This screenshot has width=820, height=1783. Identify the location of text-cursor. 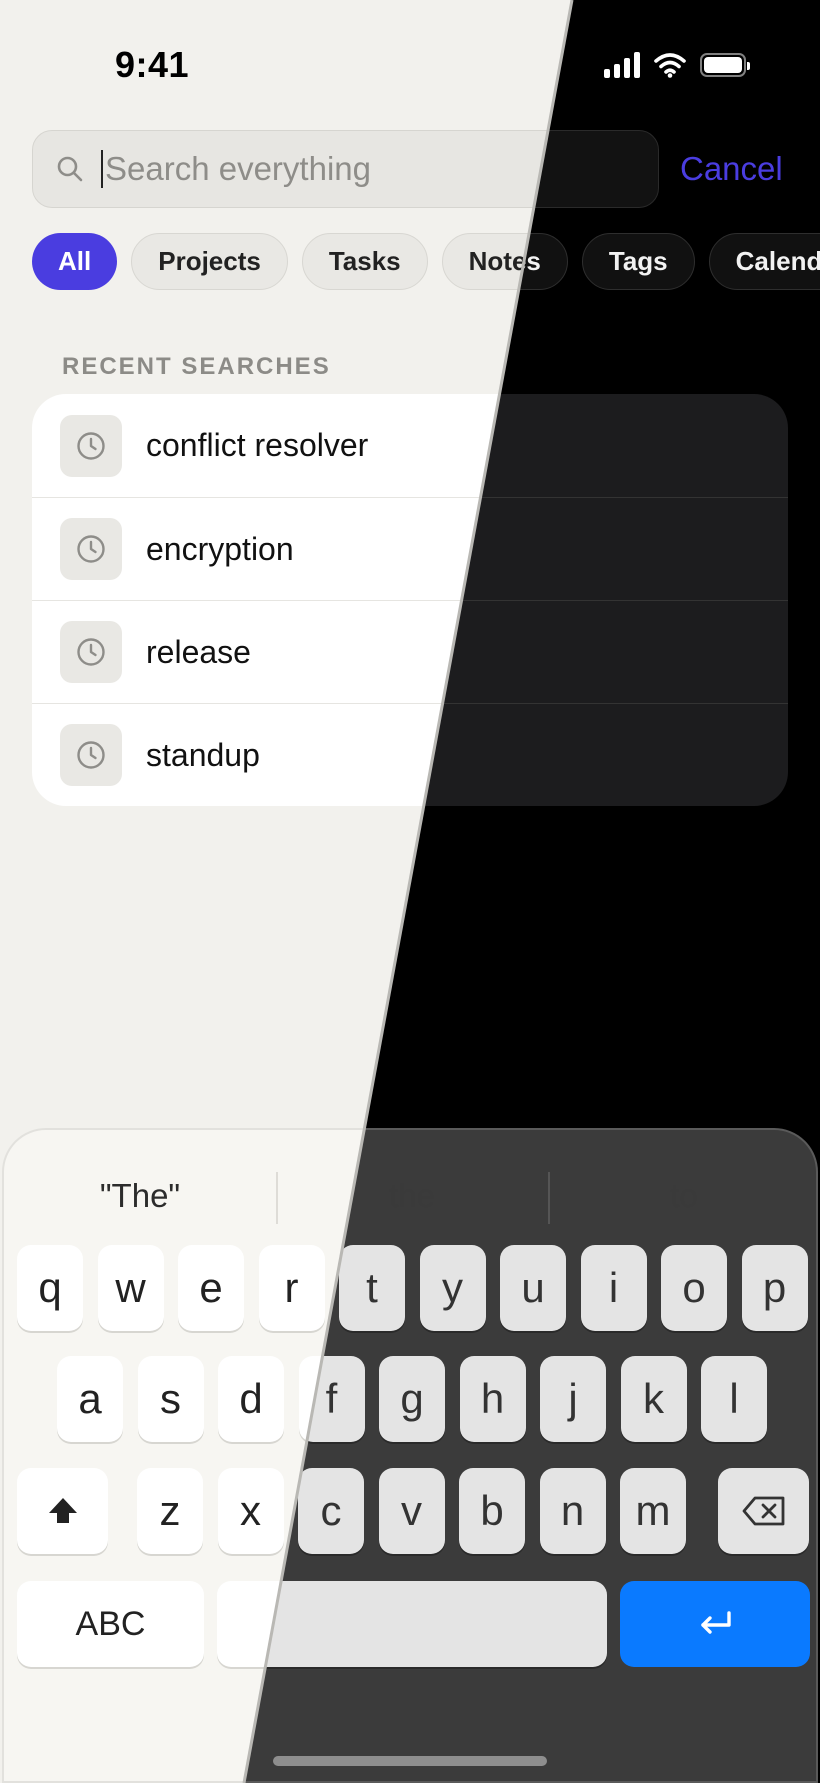
(102, 169).